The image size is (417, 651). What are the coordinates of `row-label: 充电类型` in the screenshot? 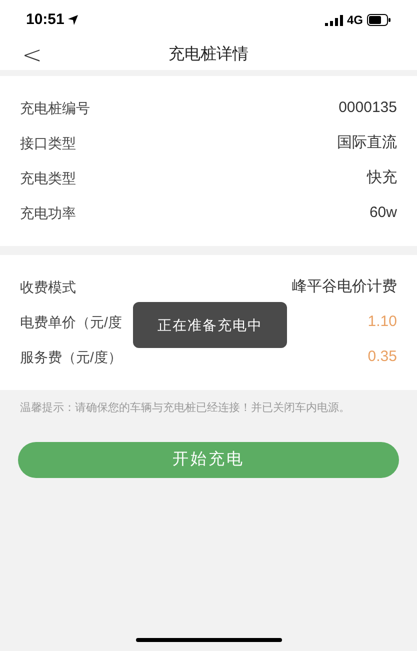 It's located at (48, 178).